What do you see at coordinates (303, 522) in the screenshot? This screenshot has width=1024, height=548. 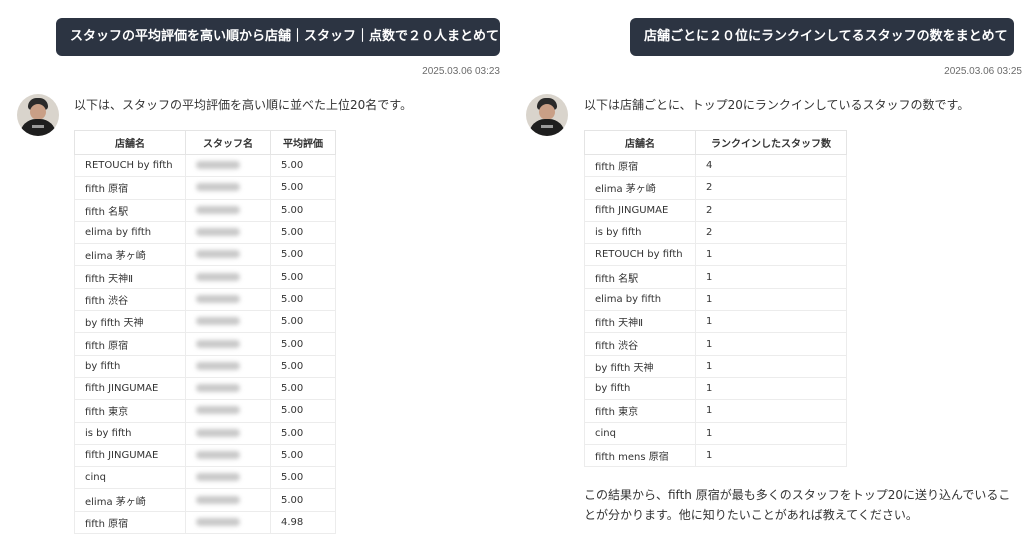 I see `cell-rating: 4.98` at bounding box center [303, 522].